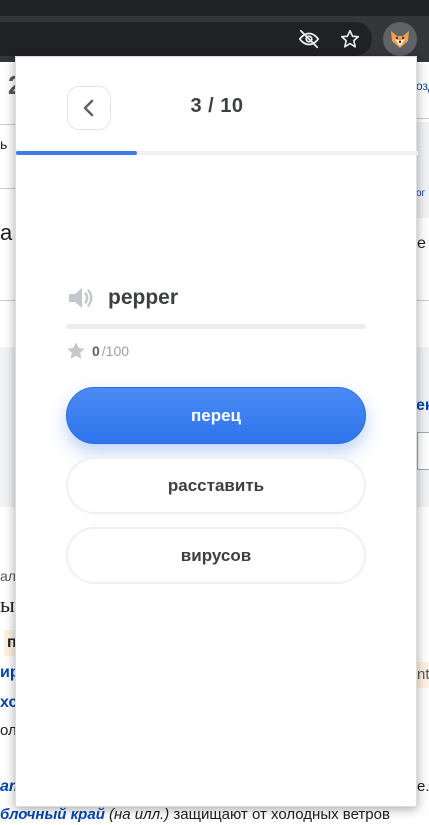 This screenshot has height=825, width=429. What do you see at coordinates (52, 814) in the screenshot?
I see `bg-link: блочный край` at bounding box center [52, 814].